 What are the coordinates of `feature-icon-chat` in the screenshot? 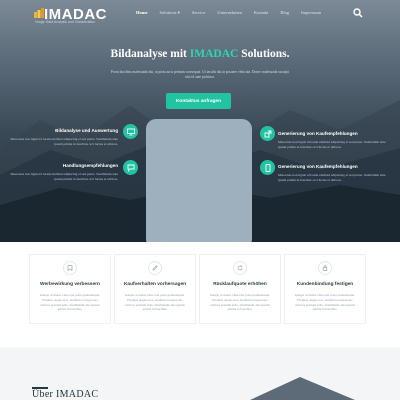 It's located at (130, 167).